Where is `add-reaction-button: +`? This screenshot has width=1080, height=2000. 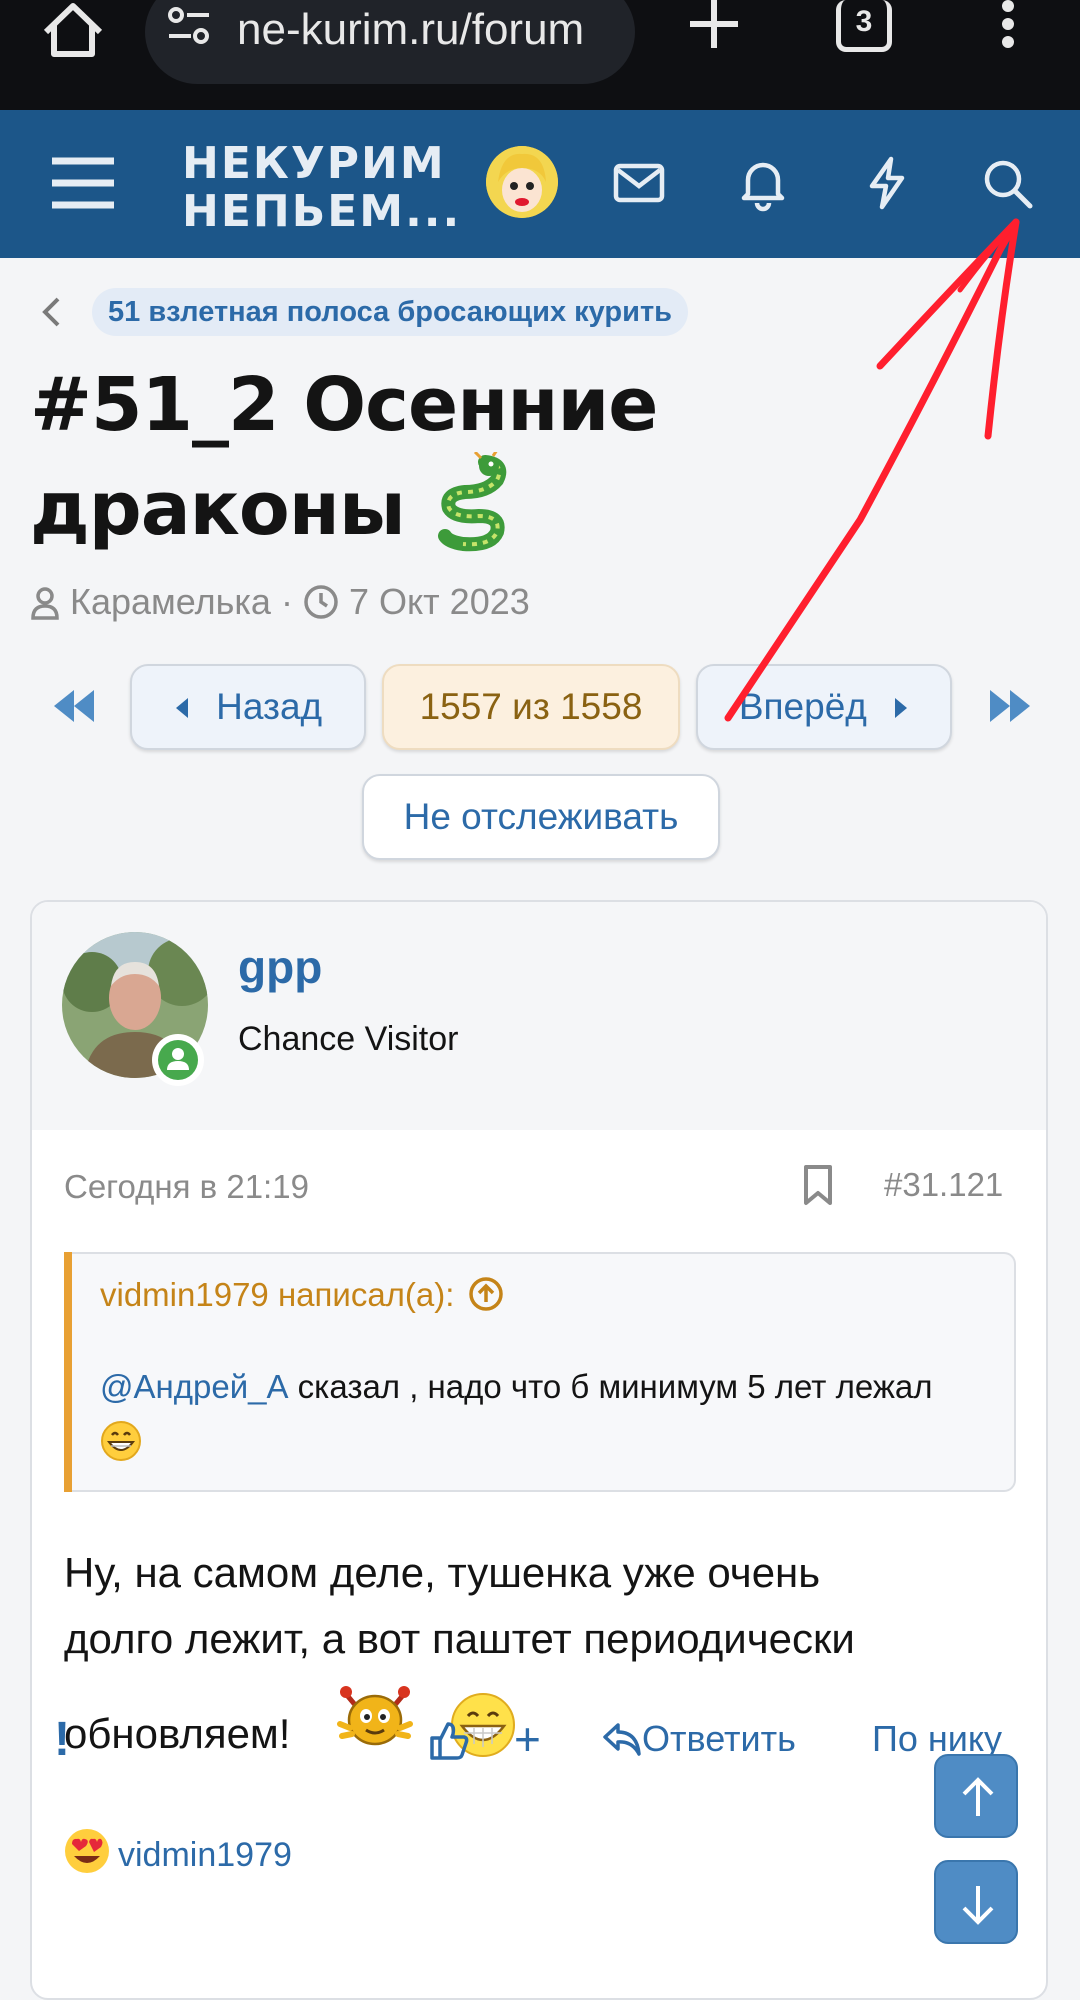
add-reaction-button: + is located at coordinates (527, 1739).